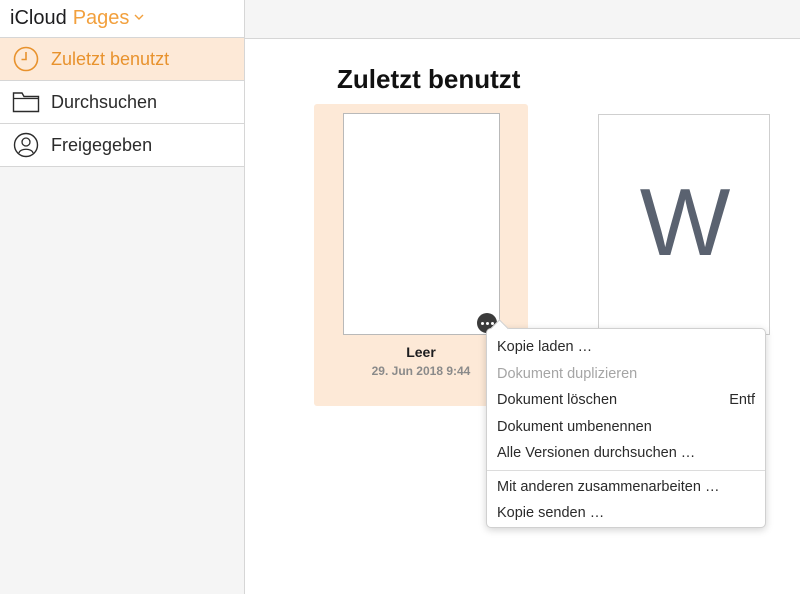  Describe the element at coordinates (429, 79) in the screenshot. I see `page-title: Zuletzt benutzt` at that location.